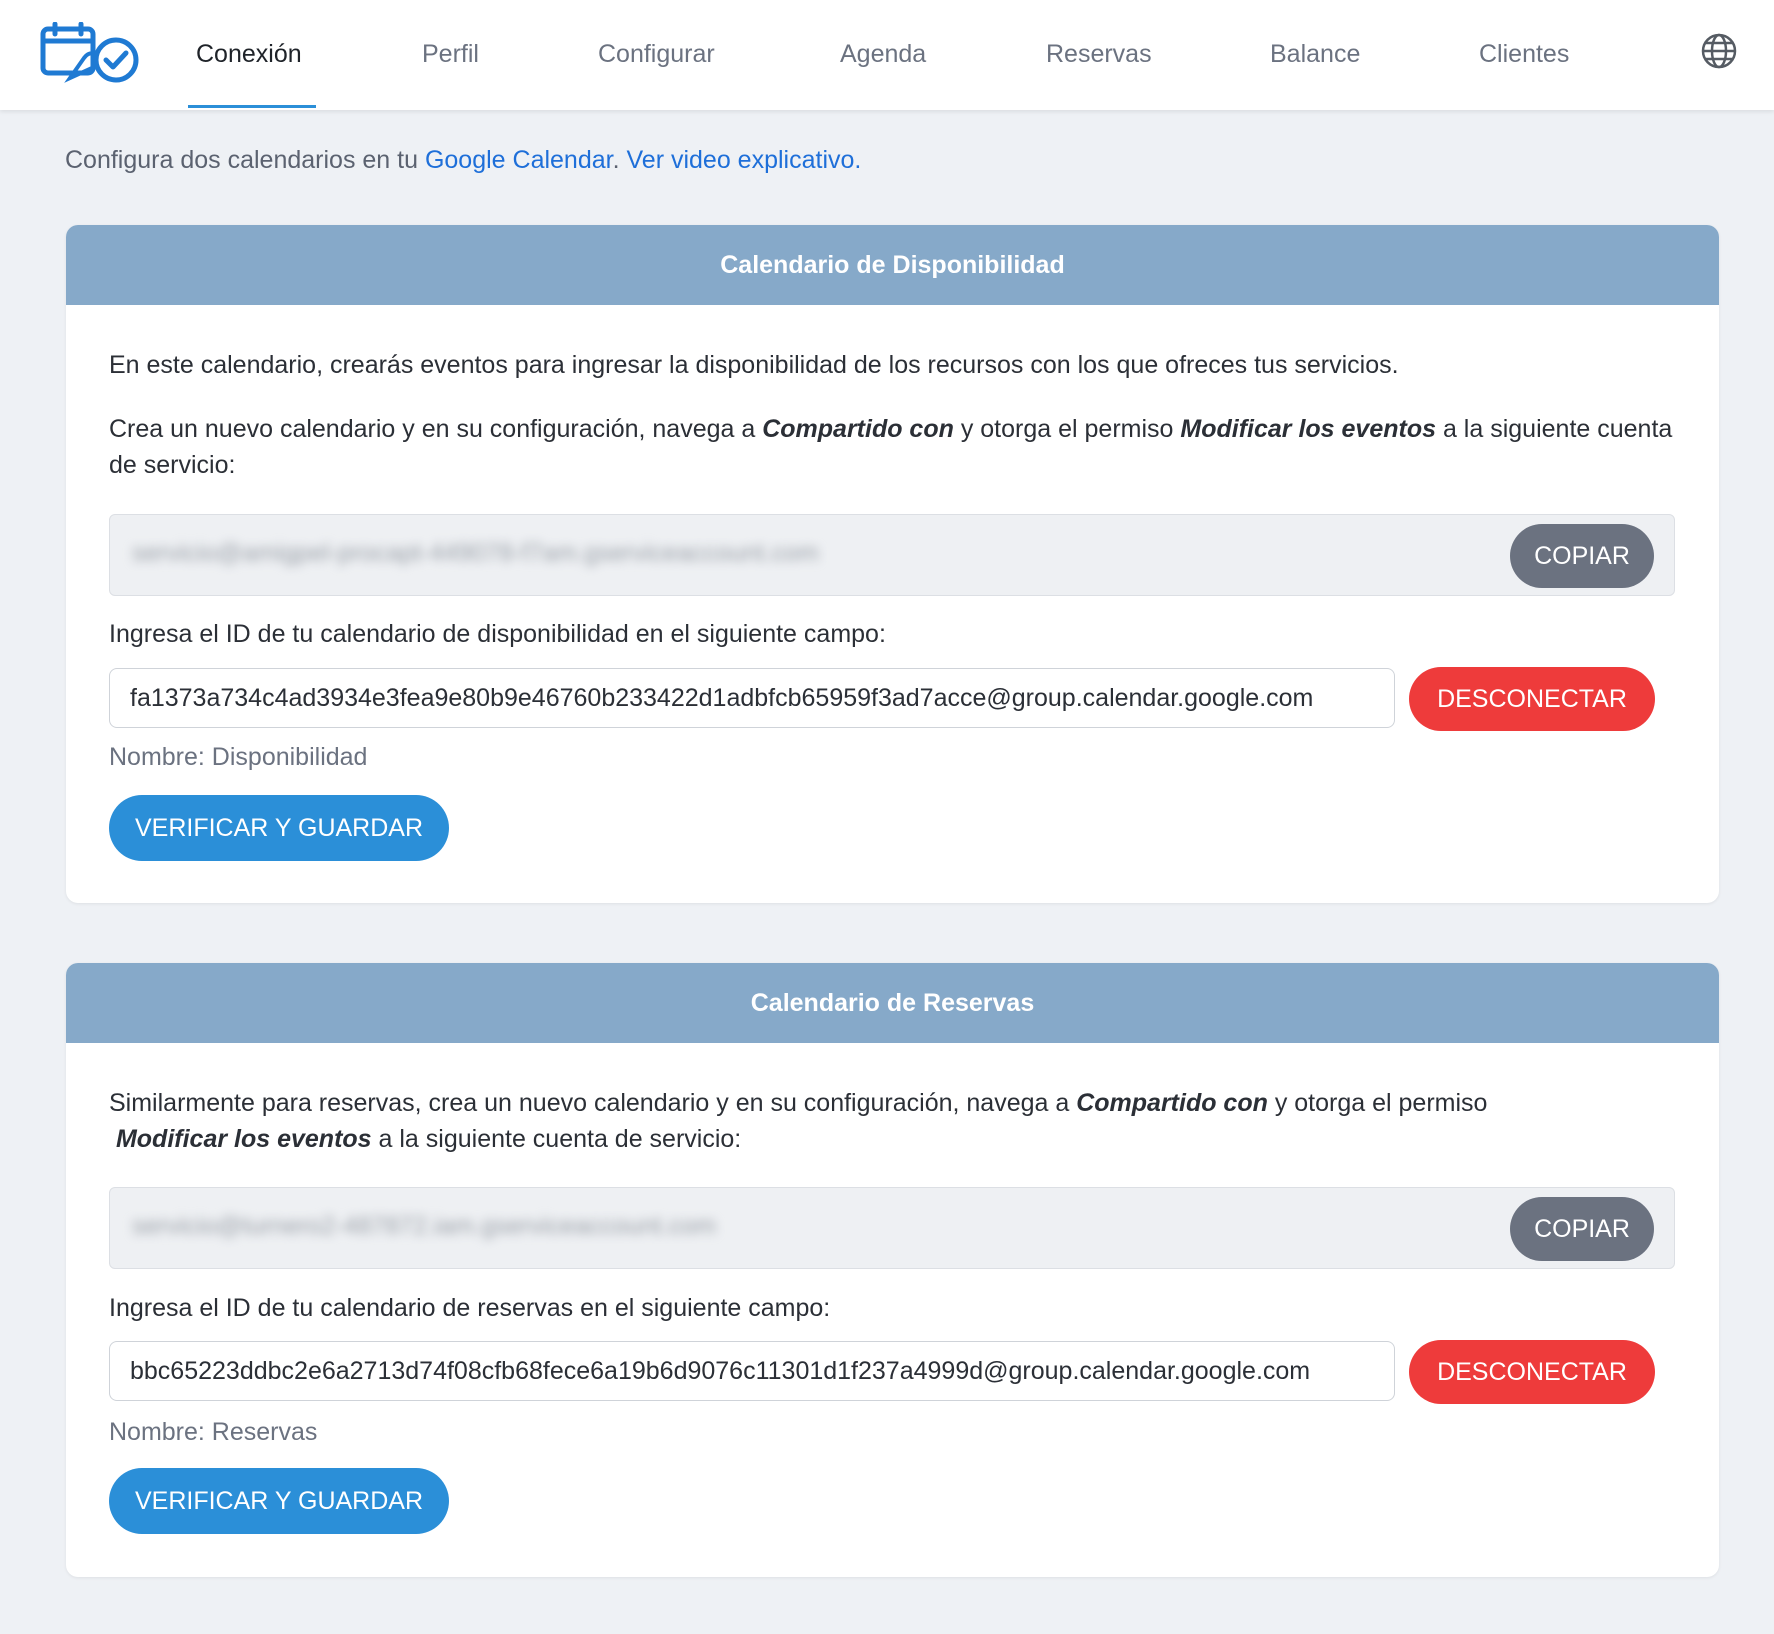 The height and width of the screenshot is (1634, 1774). I want to click on availability-card-header: Calendario de Disponibilidad, so click(892, 265).